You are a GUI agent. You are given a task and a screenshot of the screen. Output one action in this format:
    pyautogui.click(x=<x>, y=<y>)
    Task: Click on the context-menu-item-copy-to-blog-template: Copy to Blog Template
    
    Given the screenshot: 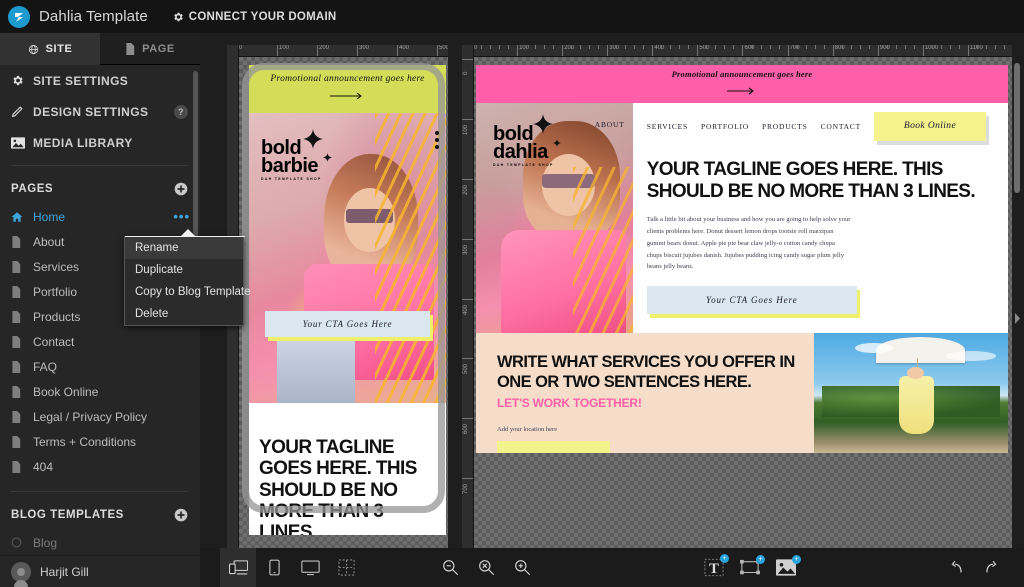 What is the action you would take?
    pyautogui.click(x=188, y=292)
    